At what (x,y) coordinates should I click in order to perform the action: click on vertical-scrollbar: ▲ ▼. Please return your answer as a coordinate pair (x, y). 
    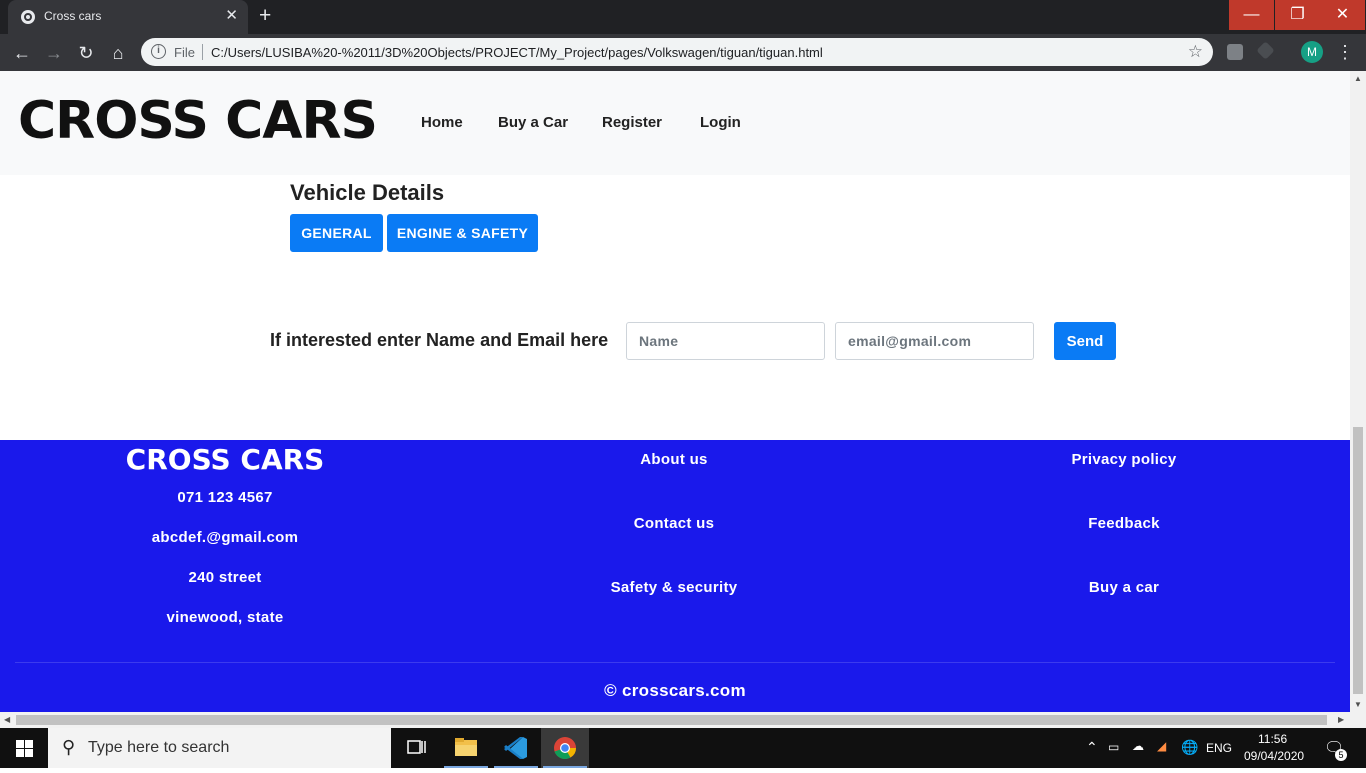
    Looking at the image, I should click on (1358, 391).